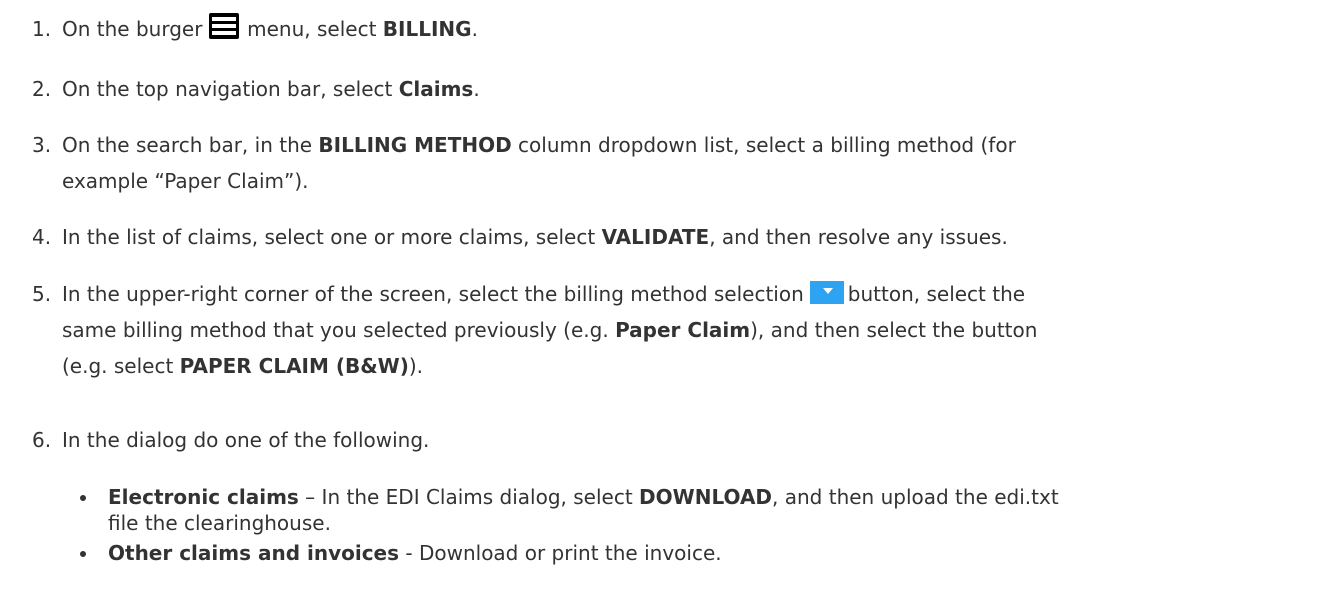  What do you see at coordinates (826, 292) in the screenshot?
I see `dropdown-button-icon` at bounding box center [826, 292].